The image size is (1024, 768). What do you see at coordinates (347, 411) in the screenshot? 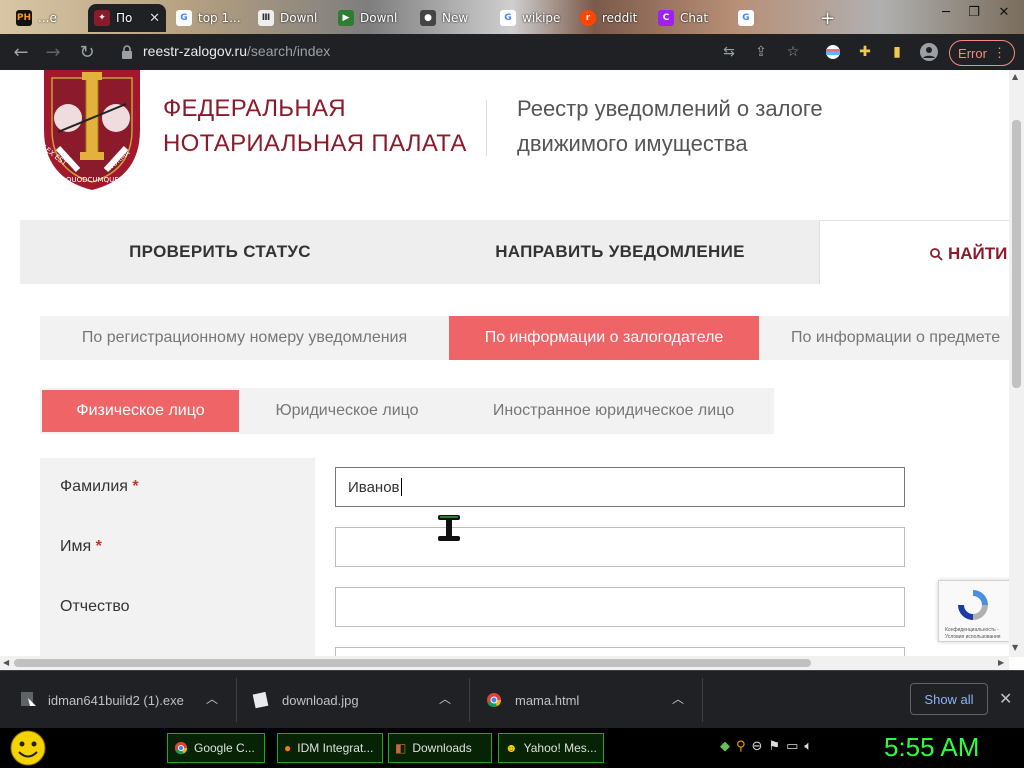
I see `tab-legal-entity: Юридическое лицо` at bounding box center [347, 411].